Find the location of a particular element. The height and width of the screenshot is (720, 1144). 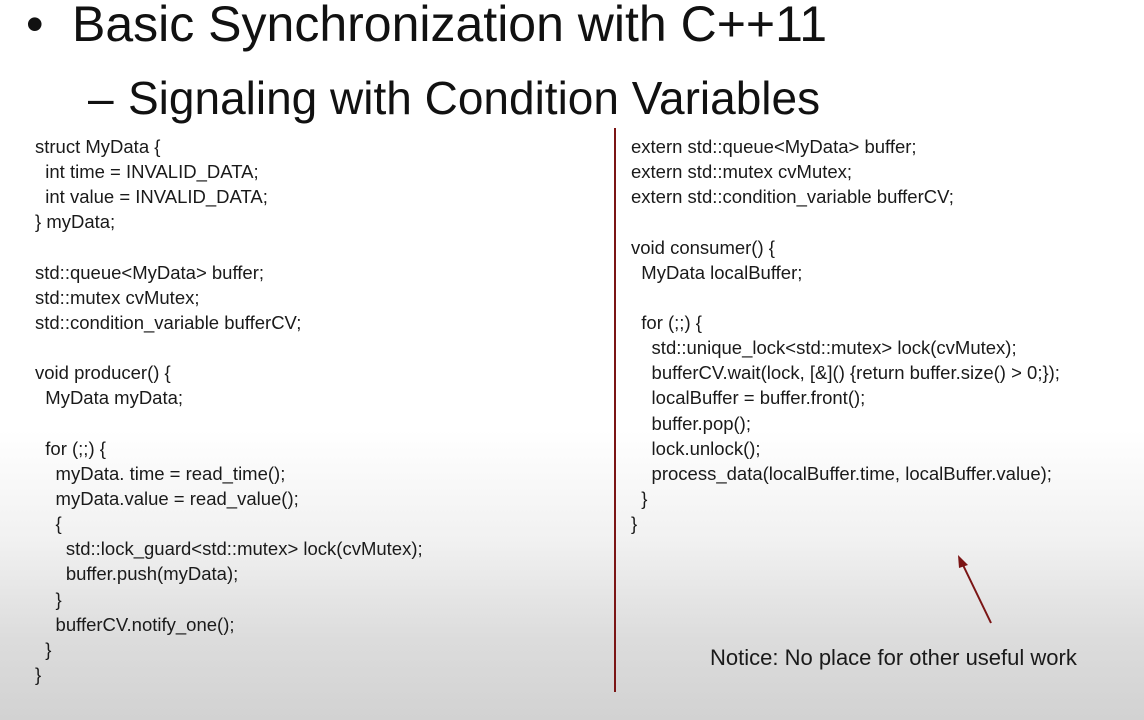

column-divider is located at coordinates (615, 410).